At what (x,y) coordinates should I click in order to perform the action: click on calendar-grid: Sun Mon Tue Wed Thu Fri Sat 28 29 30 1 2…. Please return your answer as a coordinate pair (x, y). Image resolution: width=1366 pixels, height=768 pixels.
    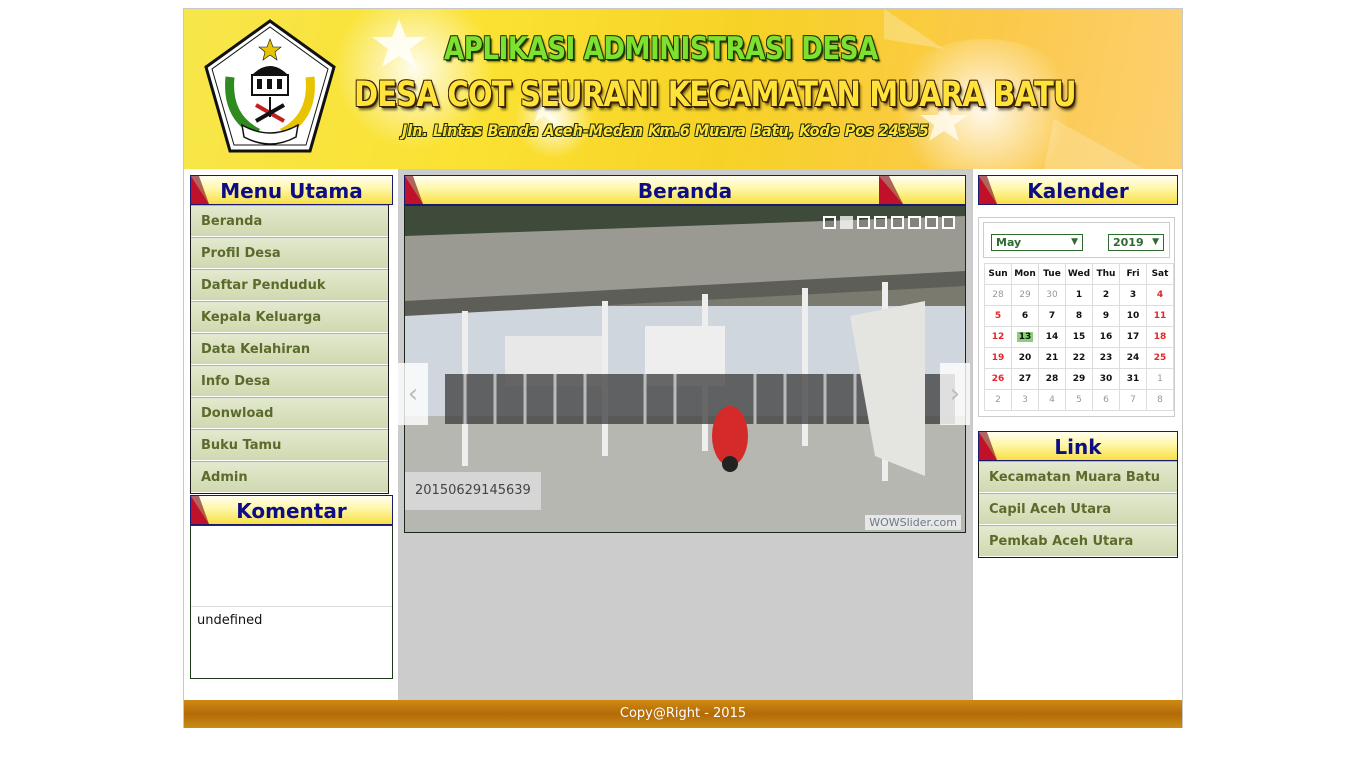
    Looking at the image, I should click on (1079, 337).